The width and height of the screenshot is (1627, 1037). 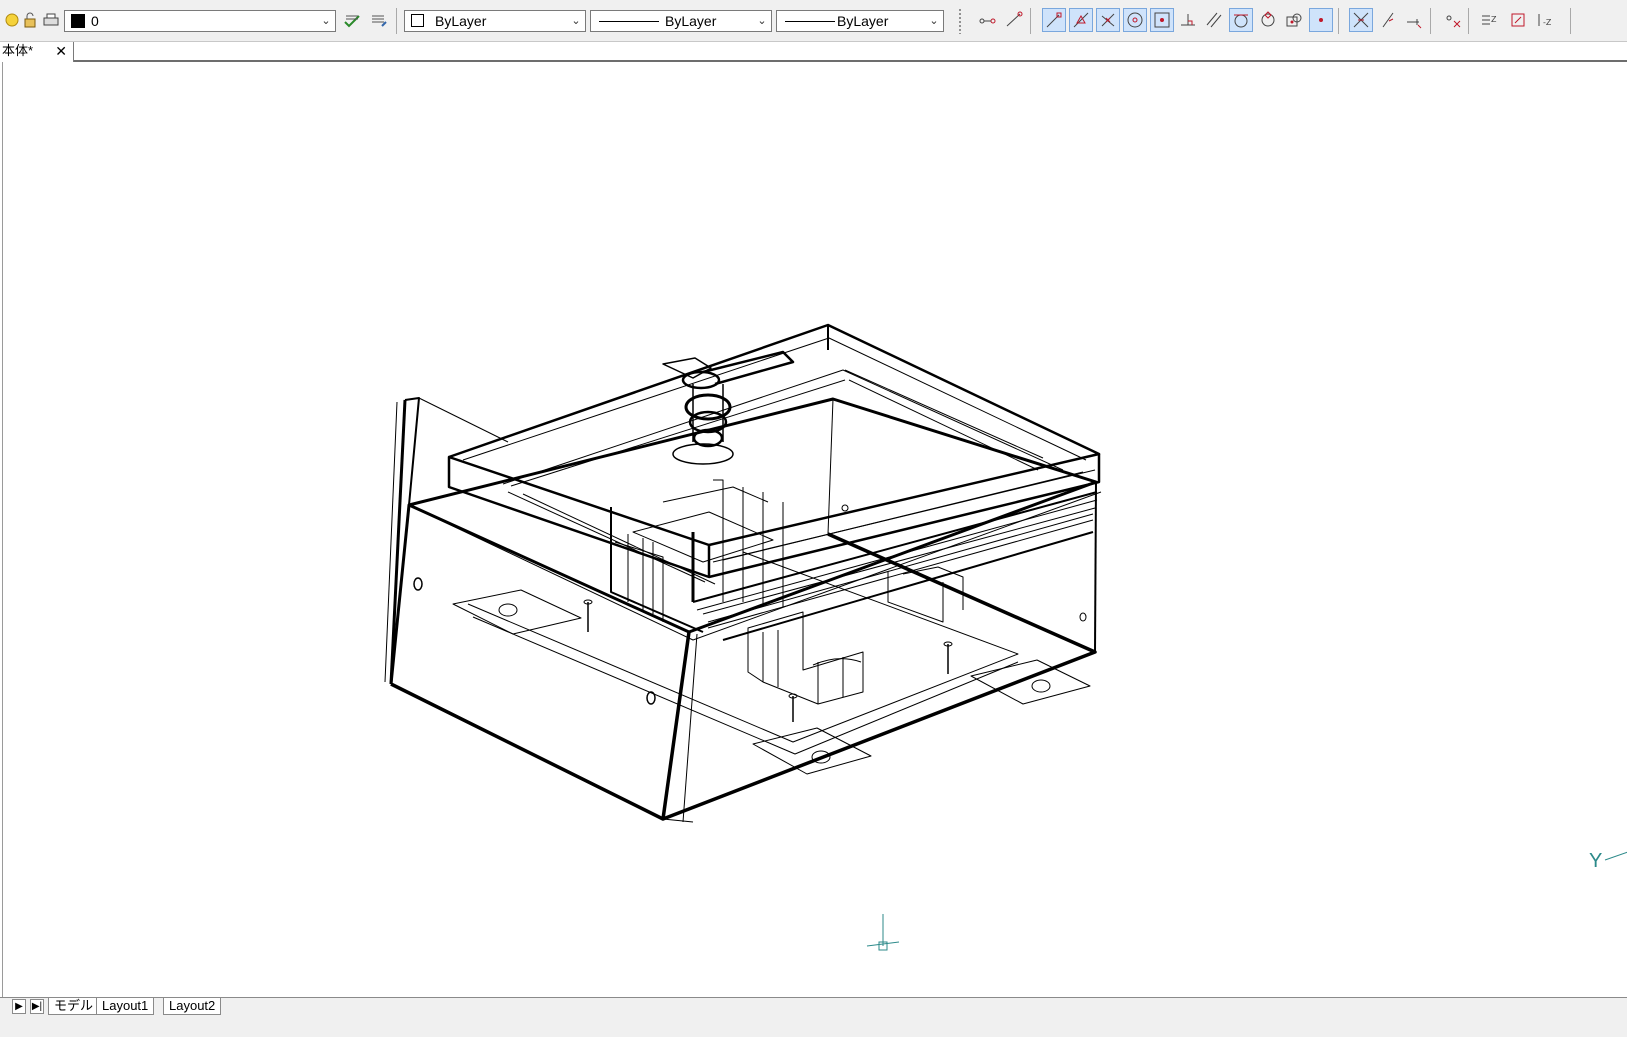 I want to click on snap-extension-icon, so click(x=1388, y=20).